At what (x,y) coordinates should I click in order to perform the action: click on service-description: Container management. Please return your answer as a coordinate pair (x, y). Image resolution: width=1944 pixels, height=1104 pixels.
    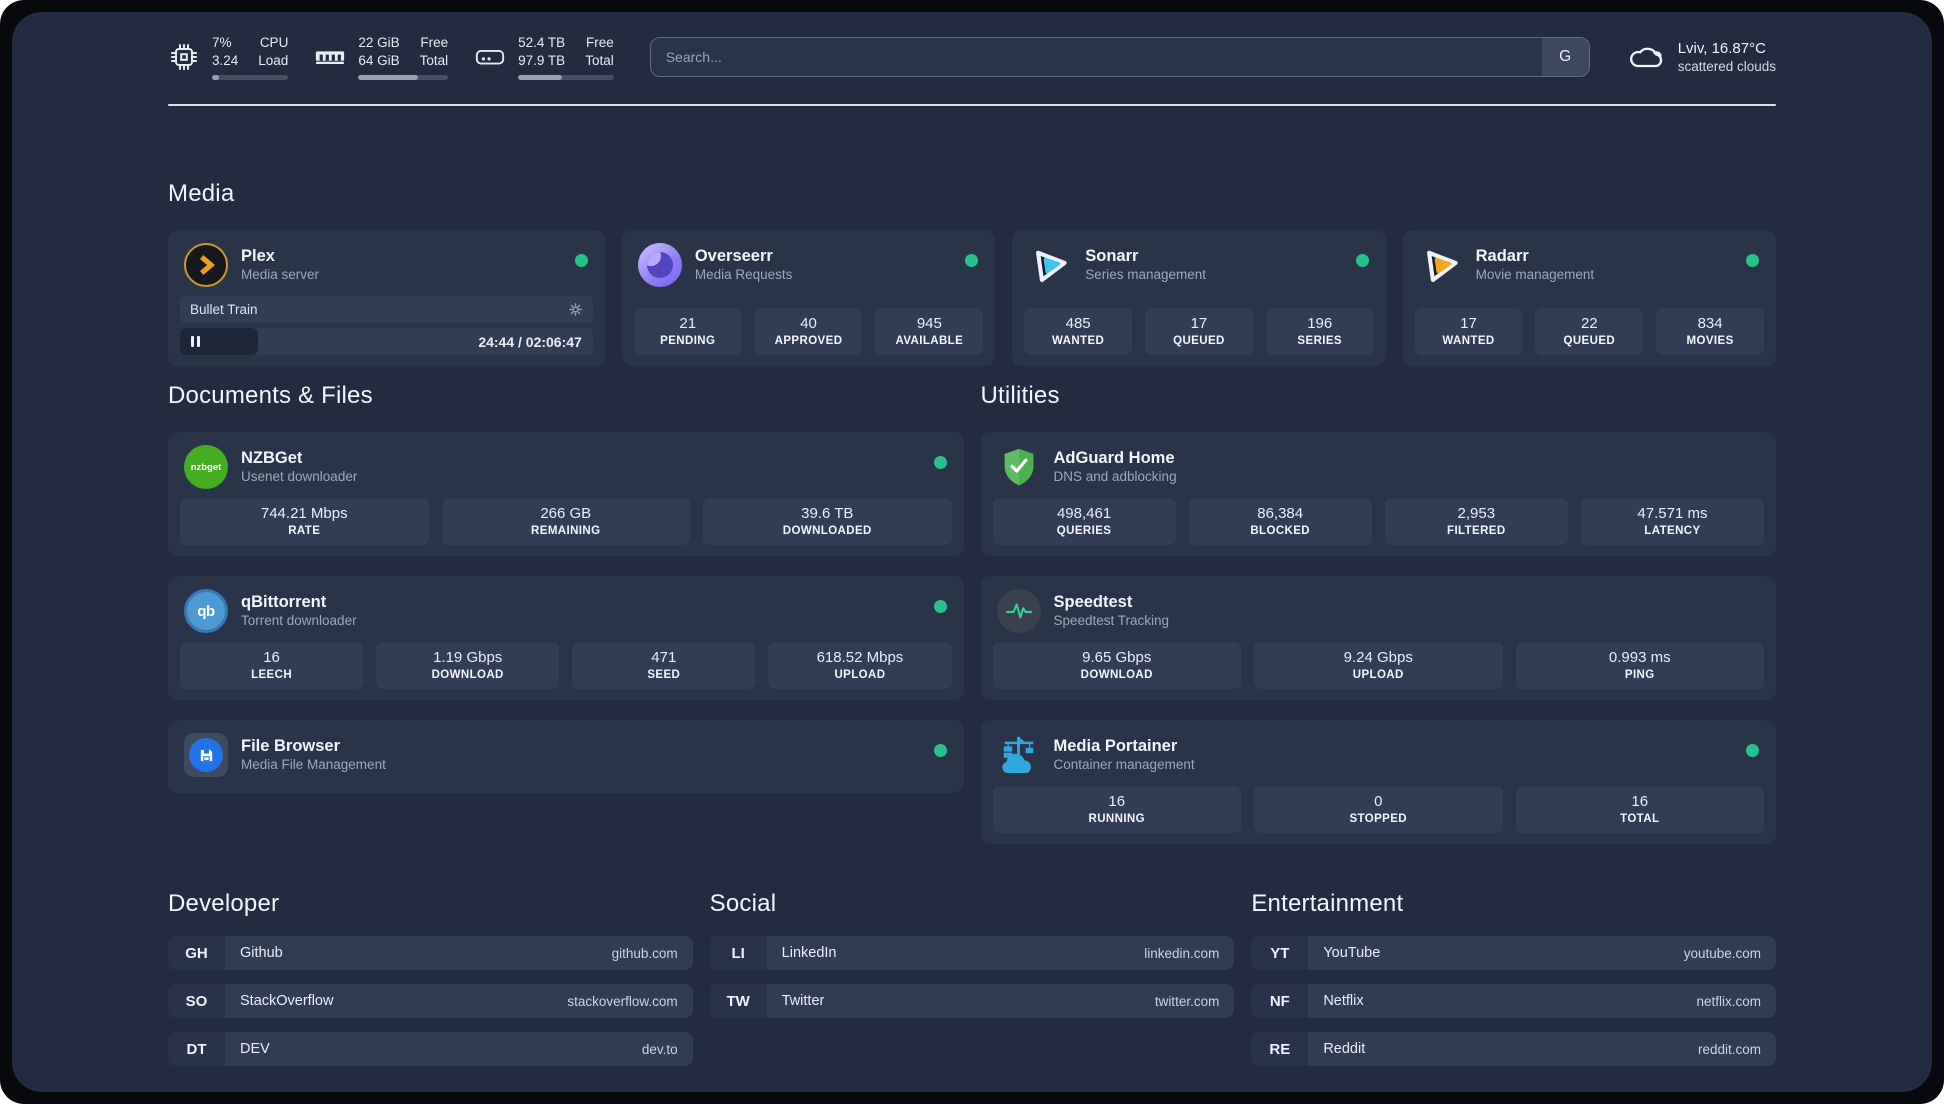
    Looking at the image, I should click on (1124, 764).